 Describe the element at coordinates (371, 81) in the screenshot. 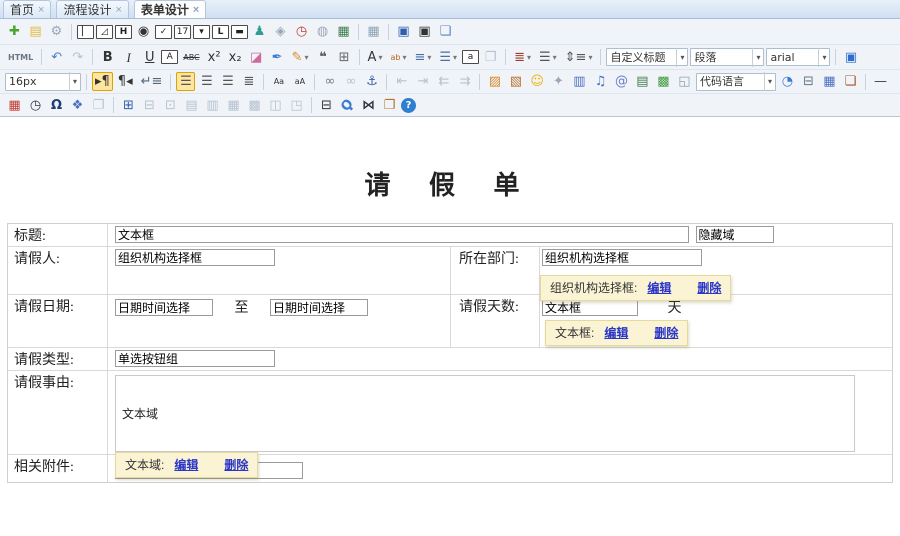

I see `anchor-icon: ⚓` at that location.